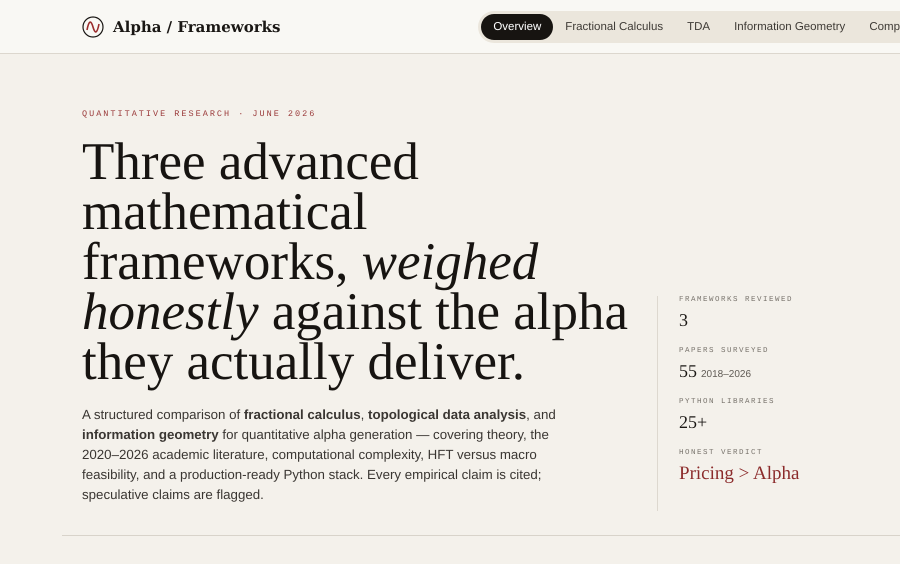 This screenshot has height=564, width=900. What do you see at coordinates (698, 27) in the screenshot?
I see `nav-tab: TDA` at bounding box center [698, 27].